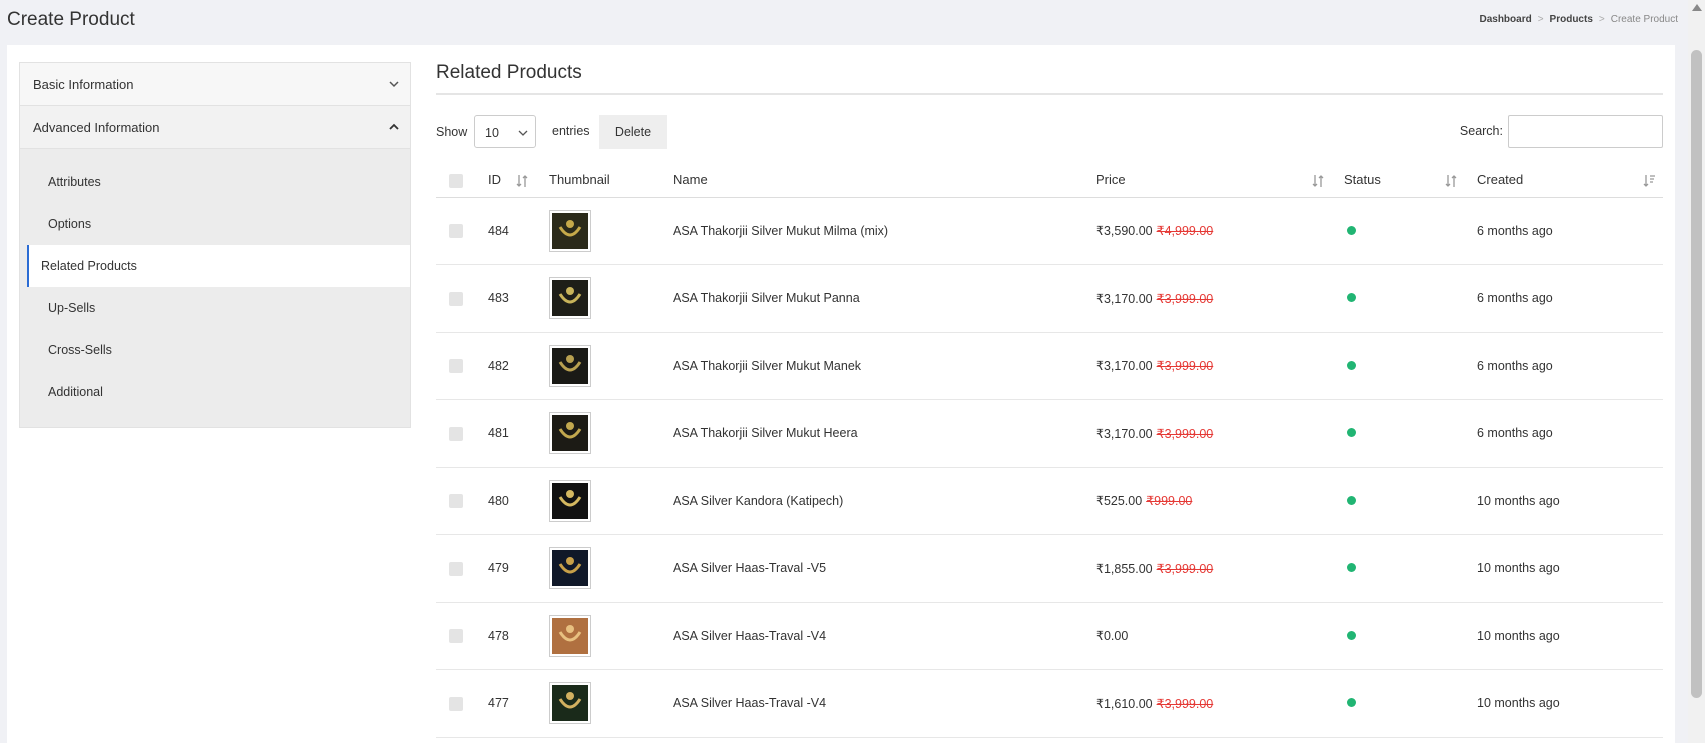 The width and height of the screenshot is (1705, 743). What do you see at coordinates (218, 392) in the screenshot?
I see `sidebar-item-additional: Additional` at bounding box center [218, 392].